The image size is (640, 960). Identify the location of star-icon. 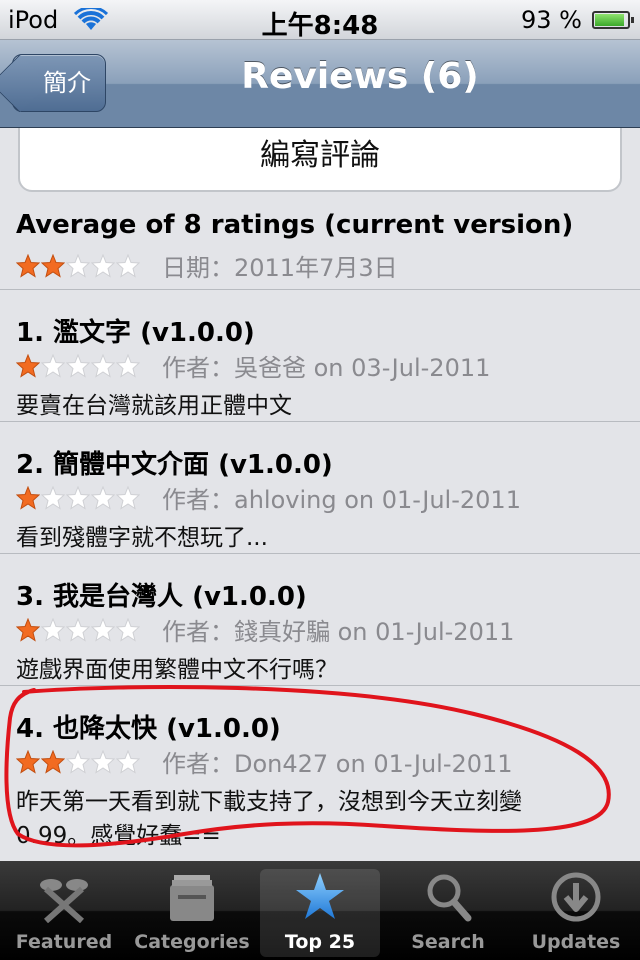
(320, 896).